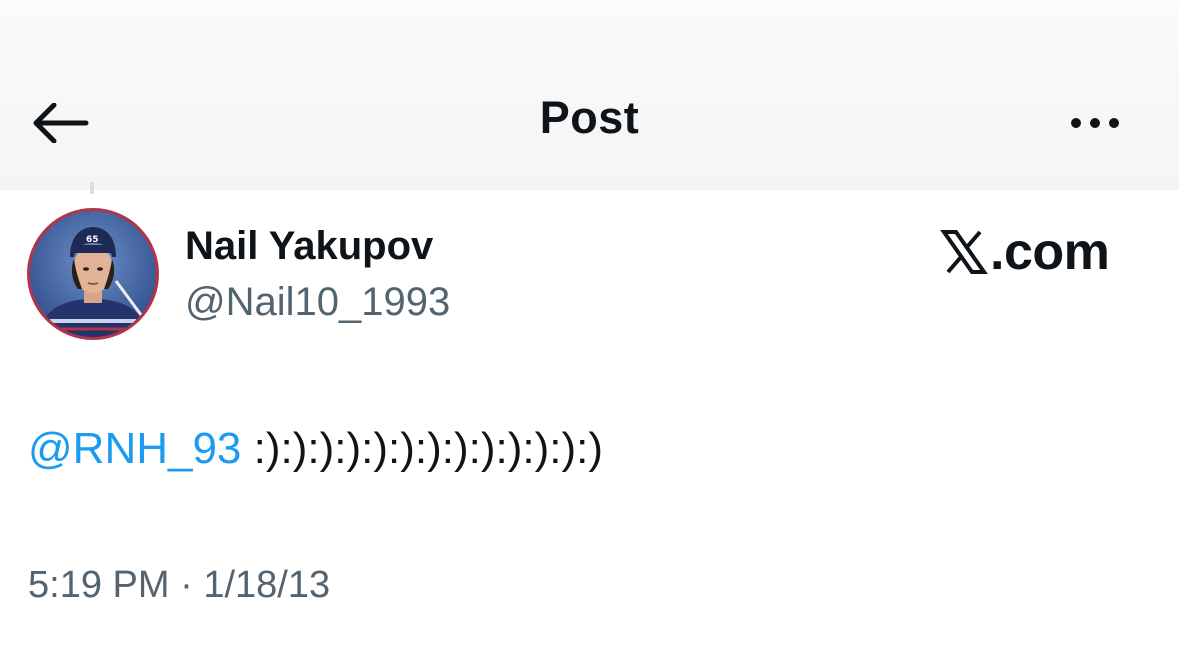  What do you see at coordinates (589, 117) in the screenshot?
I see `page-title: Post` at bounding box center [589, 117].